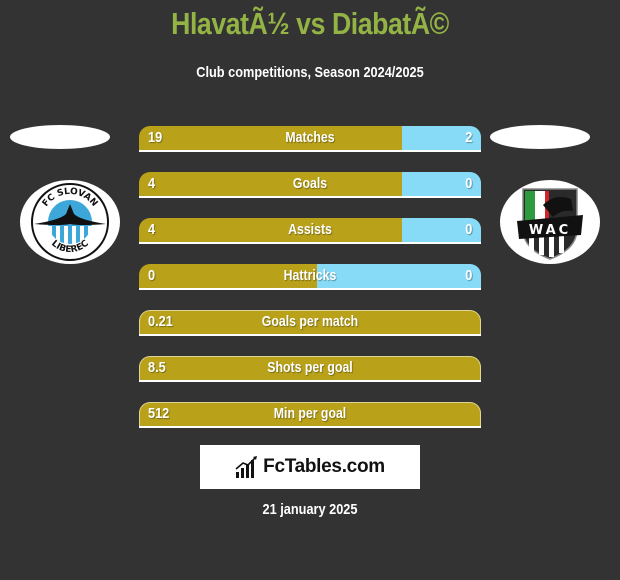 Image resolution: width=620 pixels, height=580 pixels. I want to click on stat-label: Goals per match, so click(310, 321).